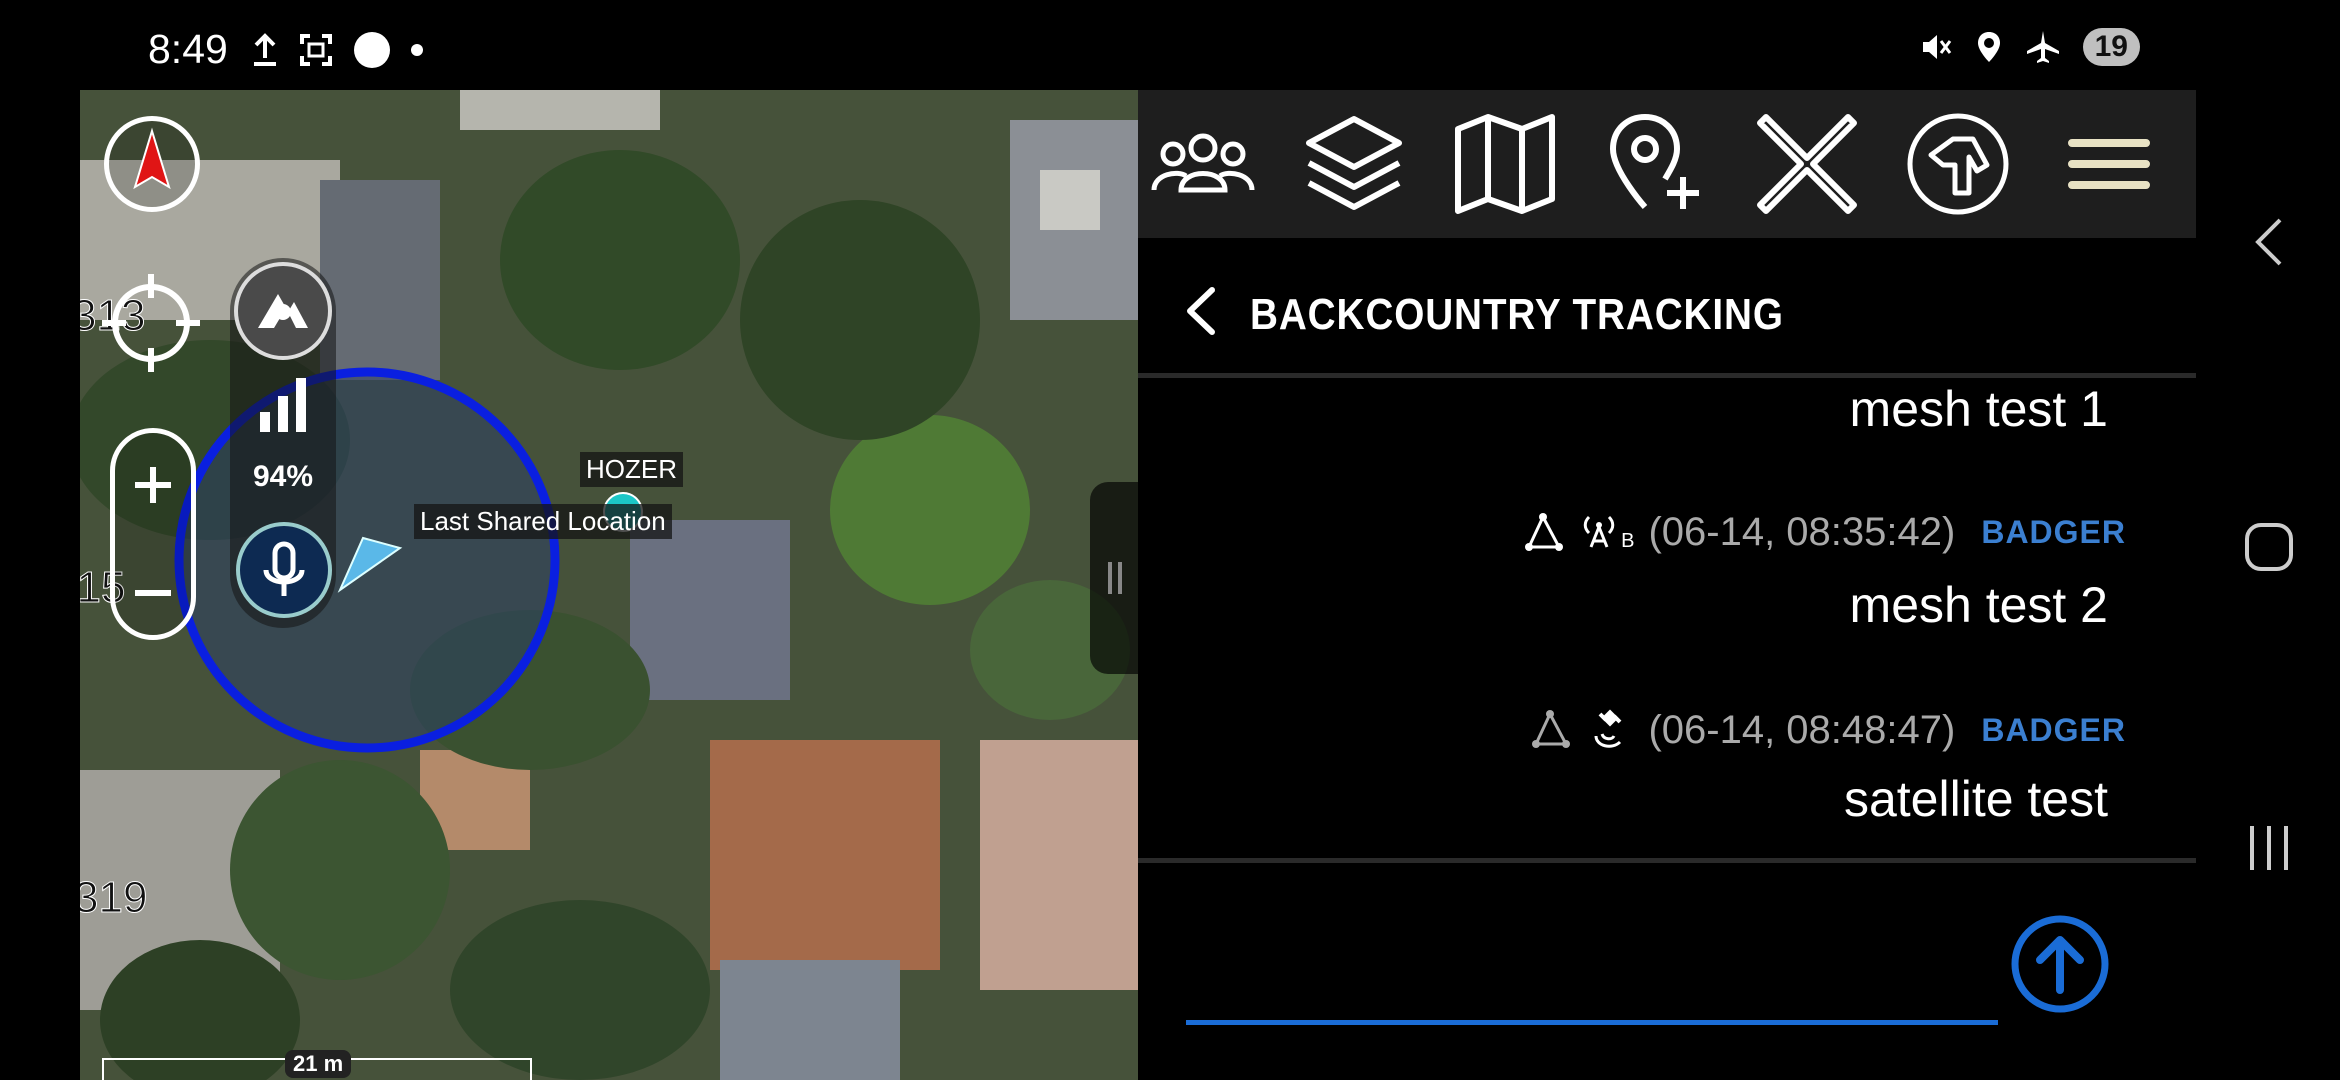  Describe the element at coordinates (1802, 729) in the screenshot. I see `message-time: (06-14, 08:48:47)` at that location.